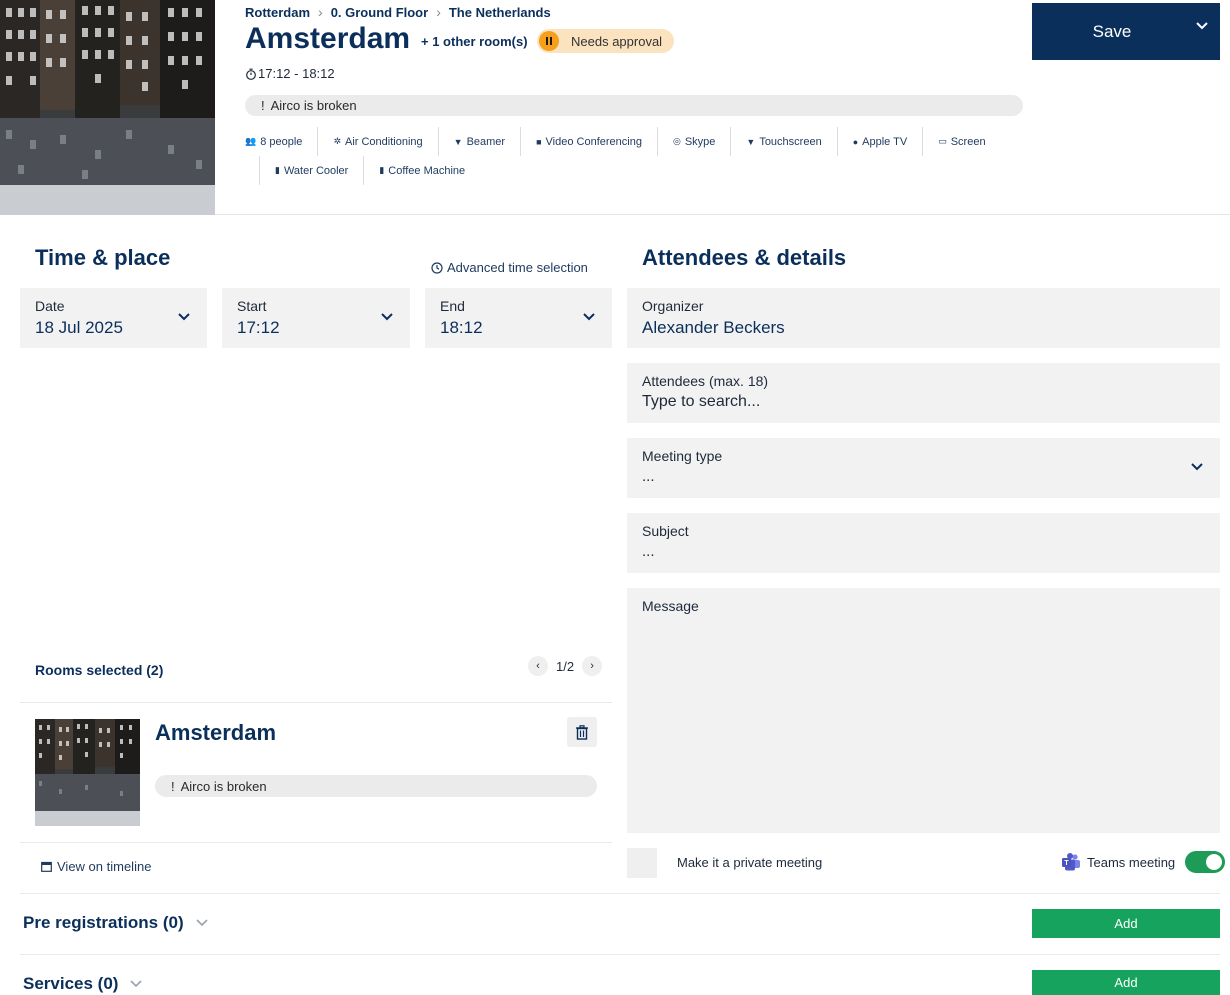 The image size is (1230, 995). What do you see at coordinates (422, 170) in the screenshot?
I see `feature-coffee-machine: ▮ Coffee Machine` at bounding box center [422, 170].